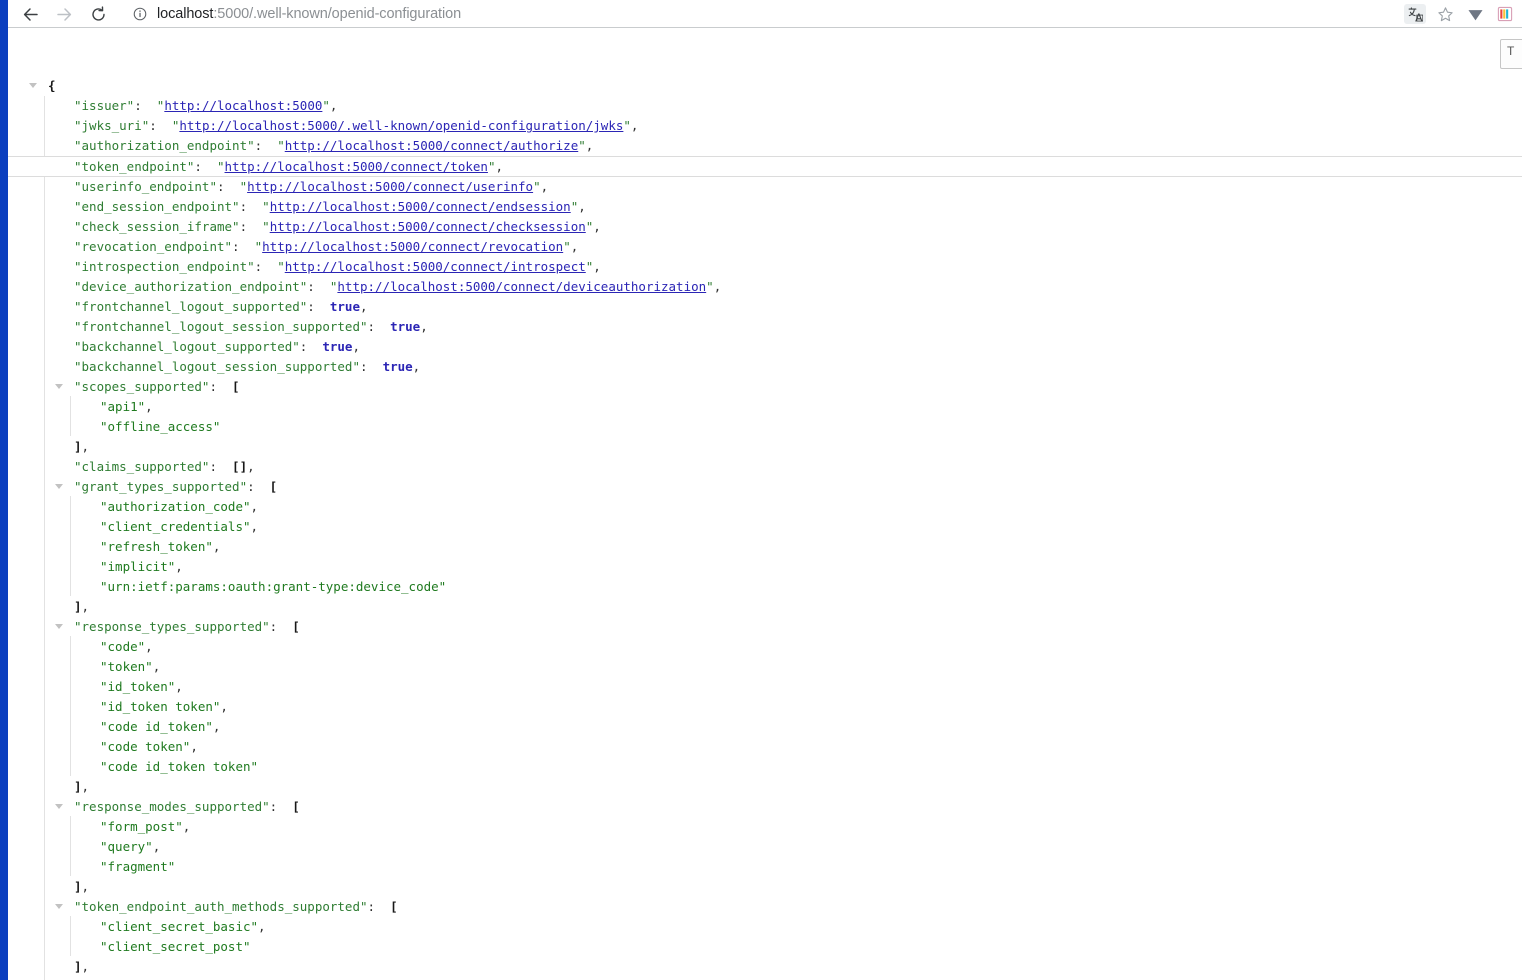 The height and width of the screenshot is (980, 1522). What do you see at coordinates (761, 106) in the screenshot?
I see `json-line: "issuer": "http://localhost:5000",` at bounding box center [761, 106].